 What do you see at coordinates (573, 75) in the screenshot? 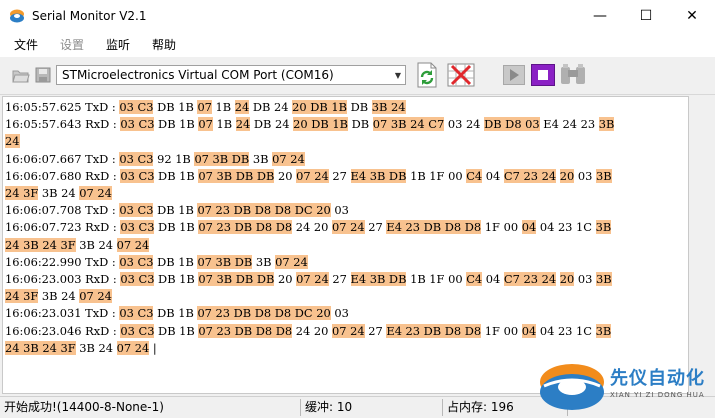
I see `binoculars-icon` at bounding box center [573, 75].